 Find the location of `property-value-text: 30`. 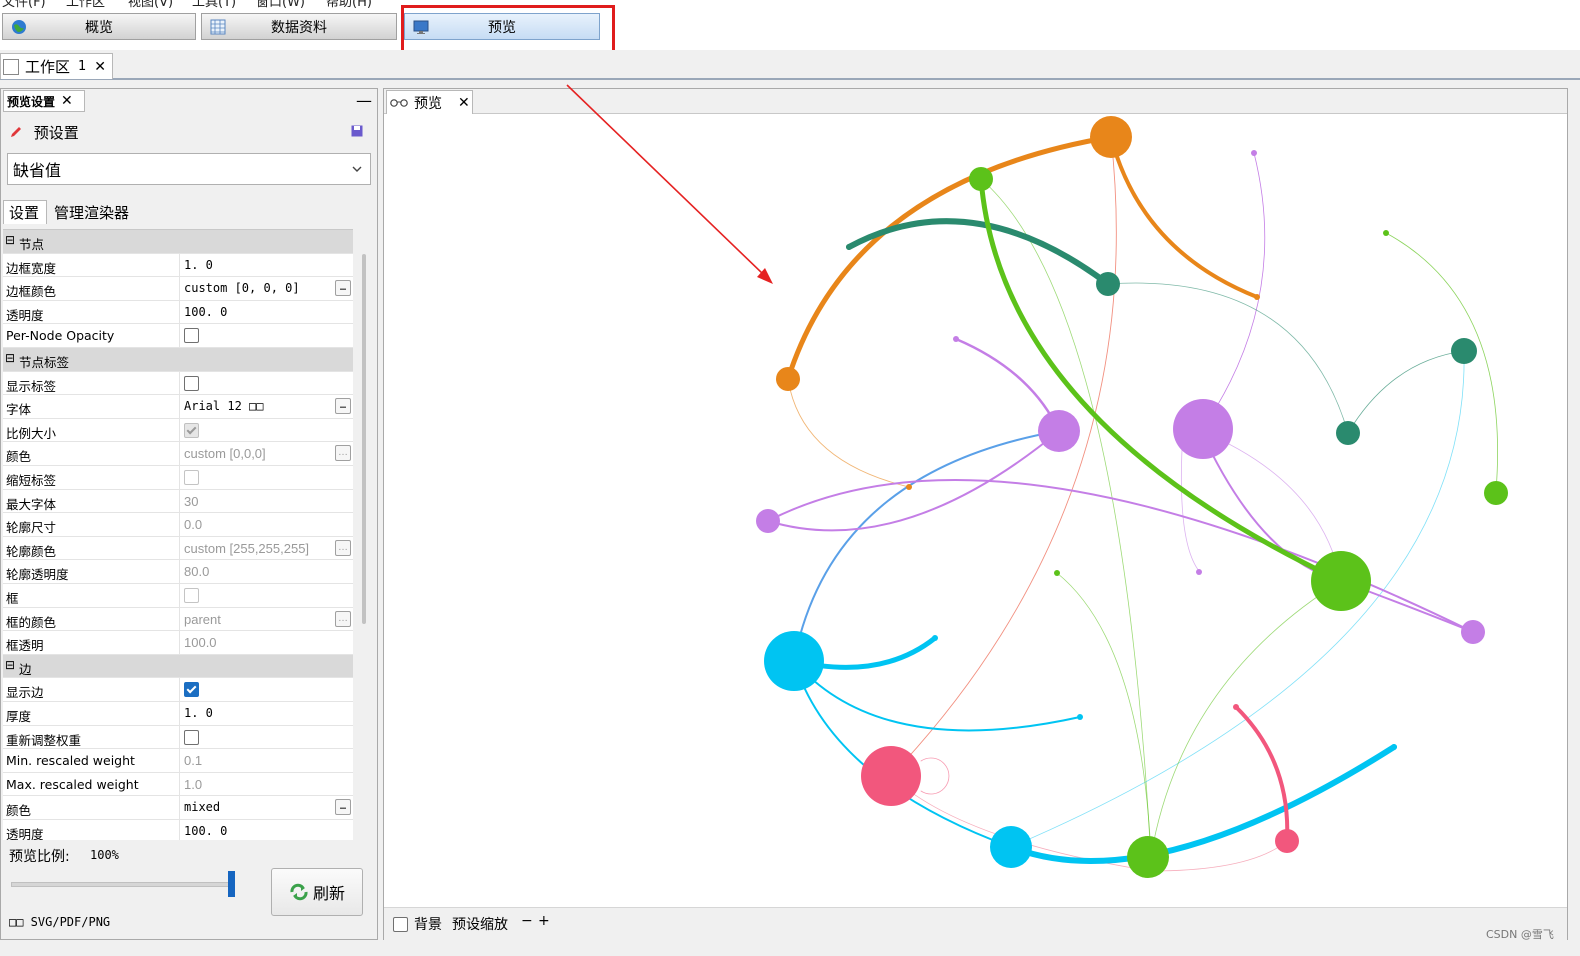

property-value-text: 30 is located at coordinates (191, 501).